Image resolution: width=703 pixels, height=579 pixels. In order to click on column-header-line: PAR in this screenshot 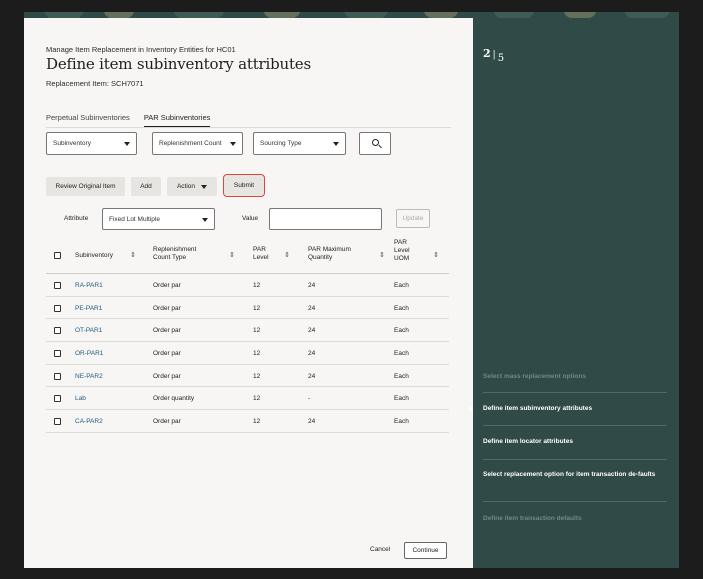, I will do `click(259, 249)`.